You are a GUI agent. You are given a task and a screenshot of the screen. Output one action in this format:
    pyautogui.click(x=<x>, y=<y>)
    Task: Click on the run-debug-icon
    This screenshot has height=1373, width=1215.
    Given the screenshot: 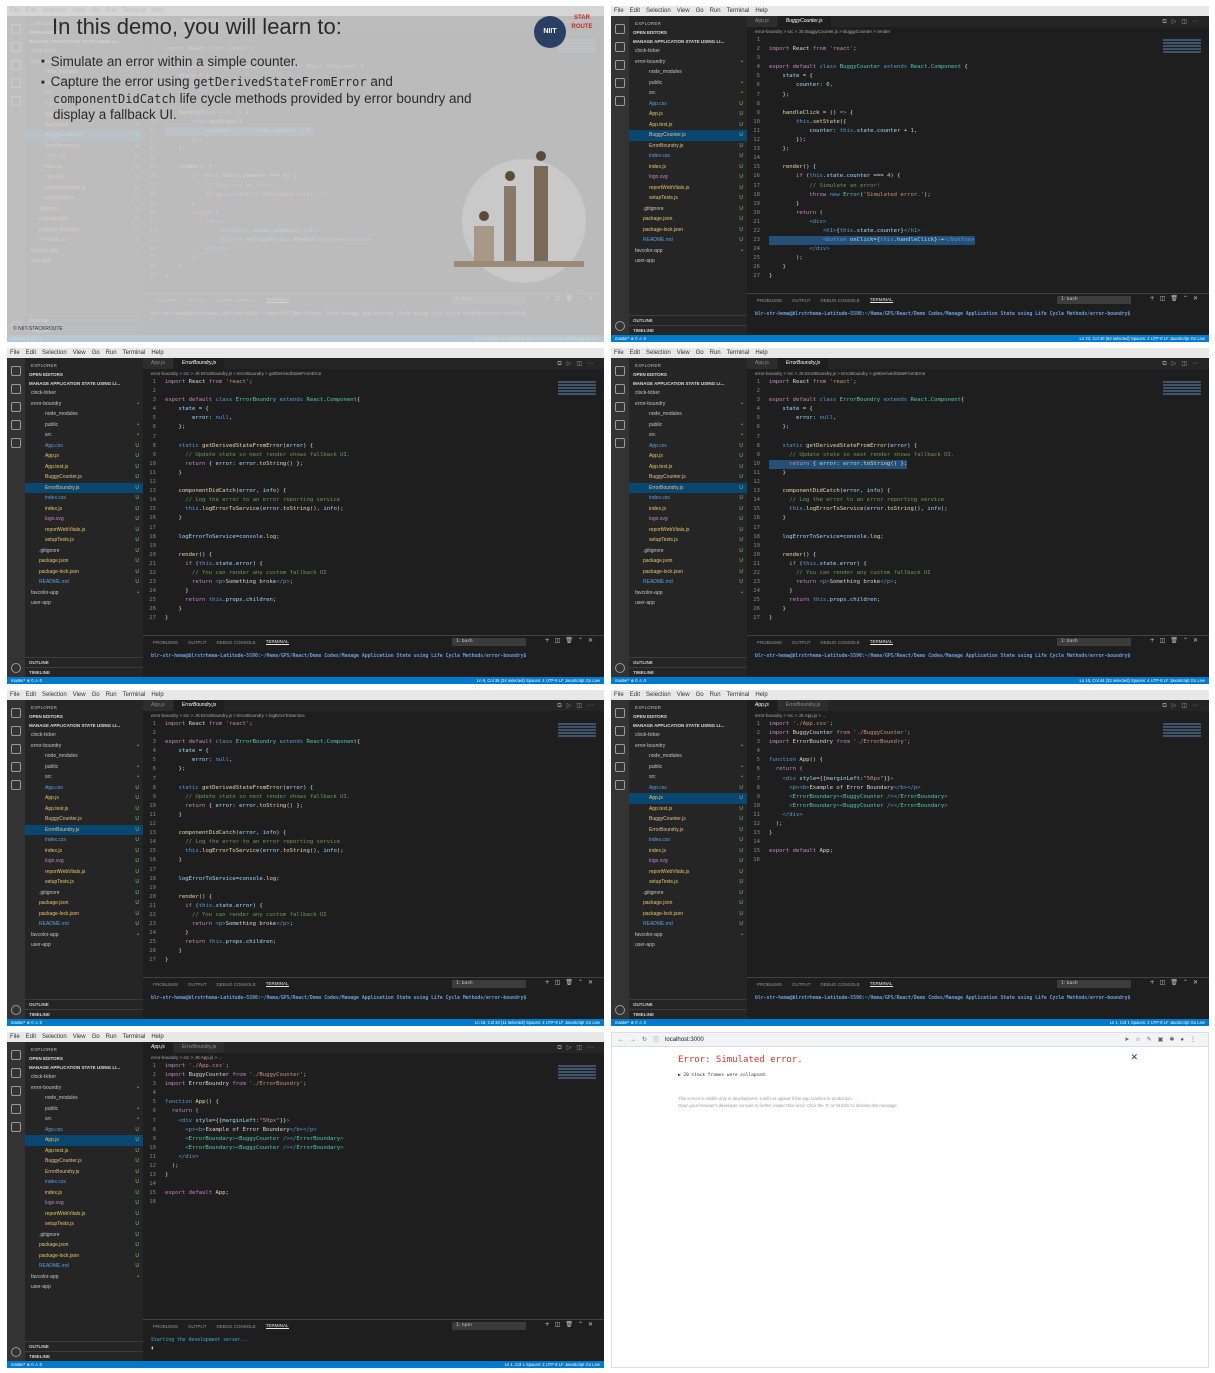 What is the action you would take?
    pyautogui.click(x=620, y=425)
    